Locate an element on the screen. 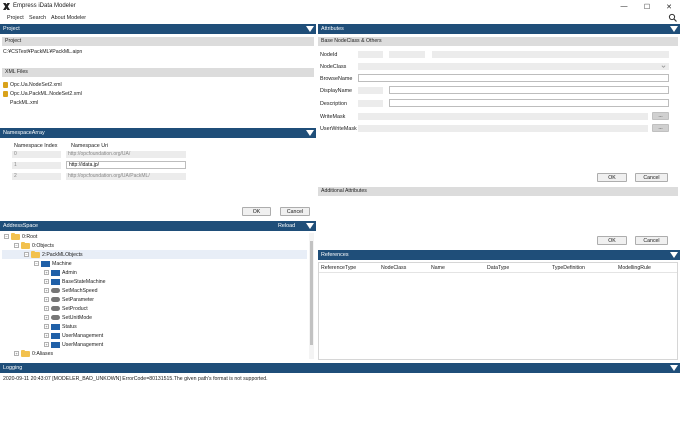 This screenshot has width=680, height=430. namespace-header-label: NamespaceArray is located at coordinates (24, 133).